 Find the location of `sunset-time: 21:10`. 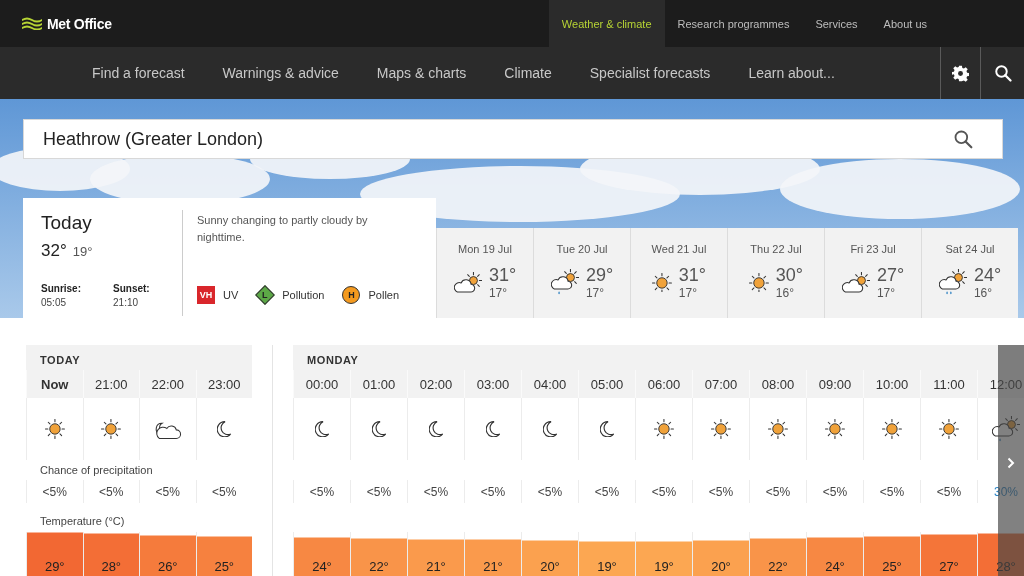

sunset-time: 21:10 is located at coordinates (126, 302).